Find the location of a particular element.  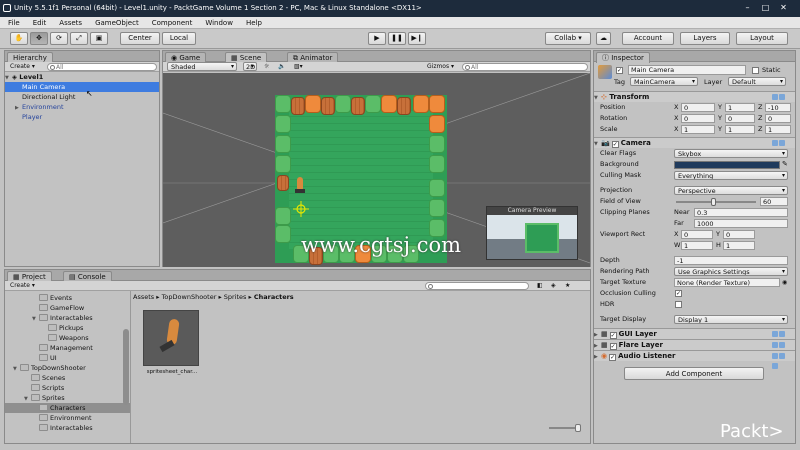

occlusion-checkbox: ✓ is located at coordinates (678, 293).